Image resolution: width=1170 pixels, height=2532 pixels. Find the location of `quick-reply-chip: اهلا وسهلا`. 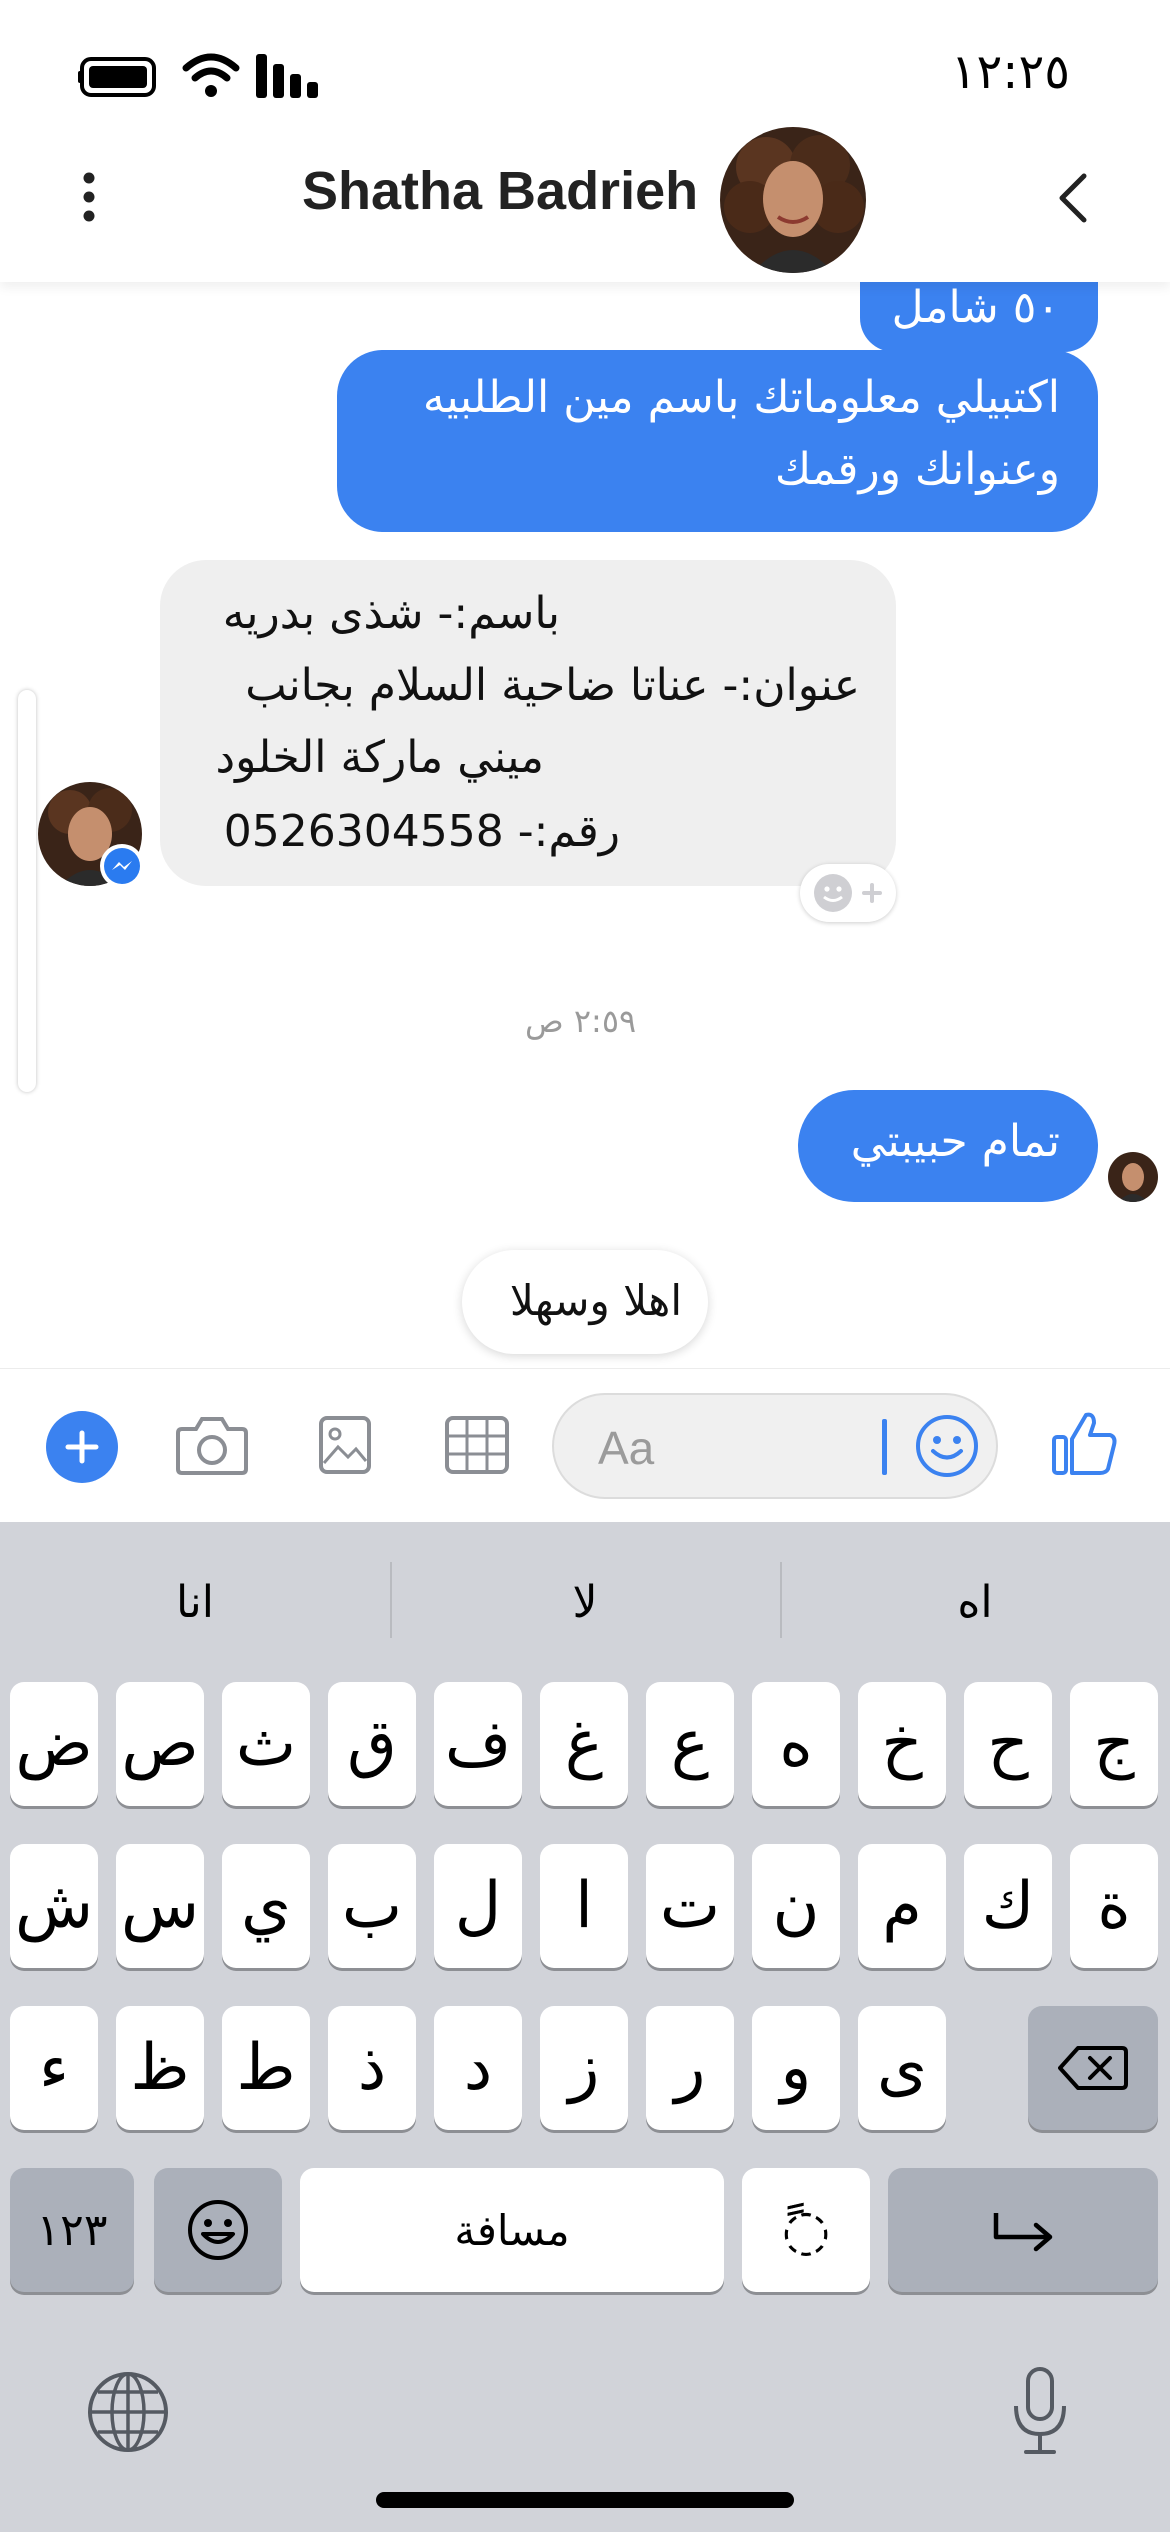

quick-reply-chip: اهلا وسهلا is located at coordinates (585, 1302).